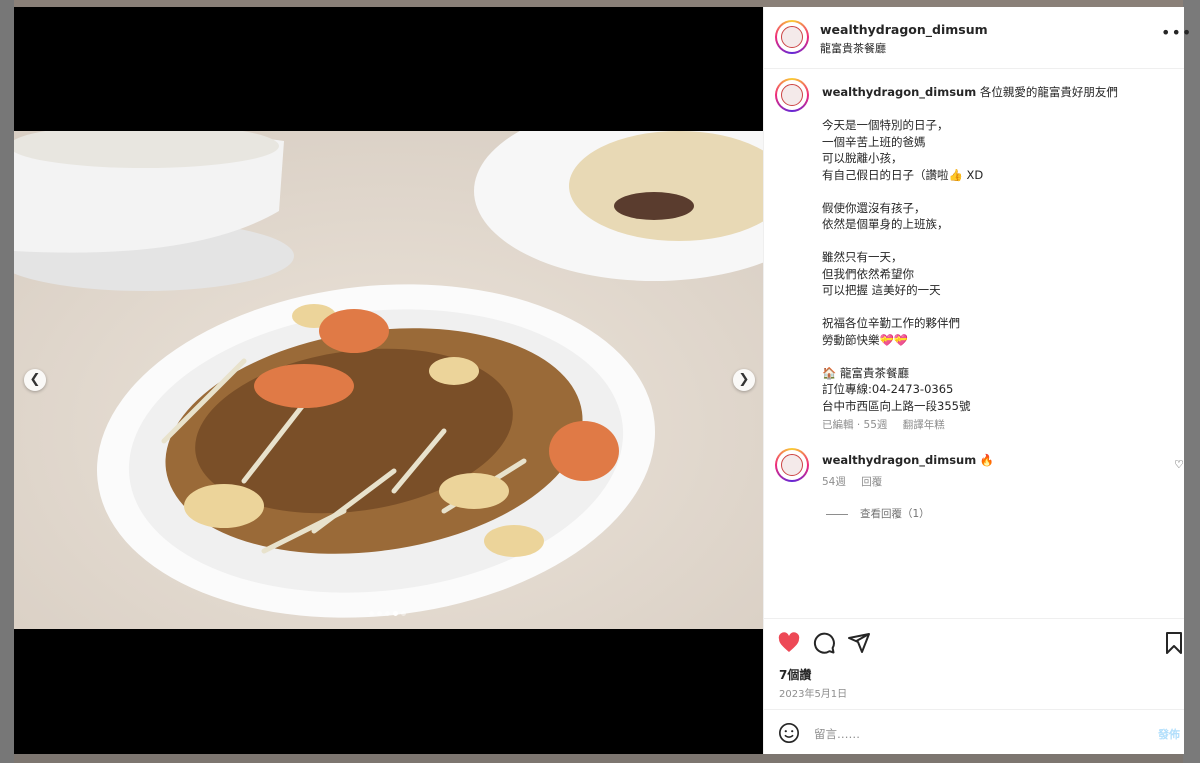  Describe the element at coordinates (834, 482) in the screenshot. I see `comment-time: 54週` at that location.